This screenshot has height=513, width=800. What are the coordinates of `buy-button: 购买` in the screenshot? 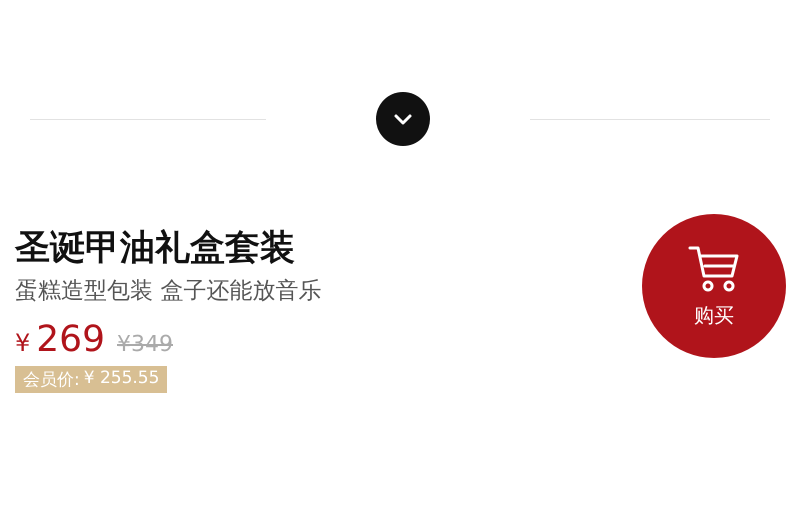 It's located at (714, 286).